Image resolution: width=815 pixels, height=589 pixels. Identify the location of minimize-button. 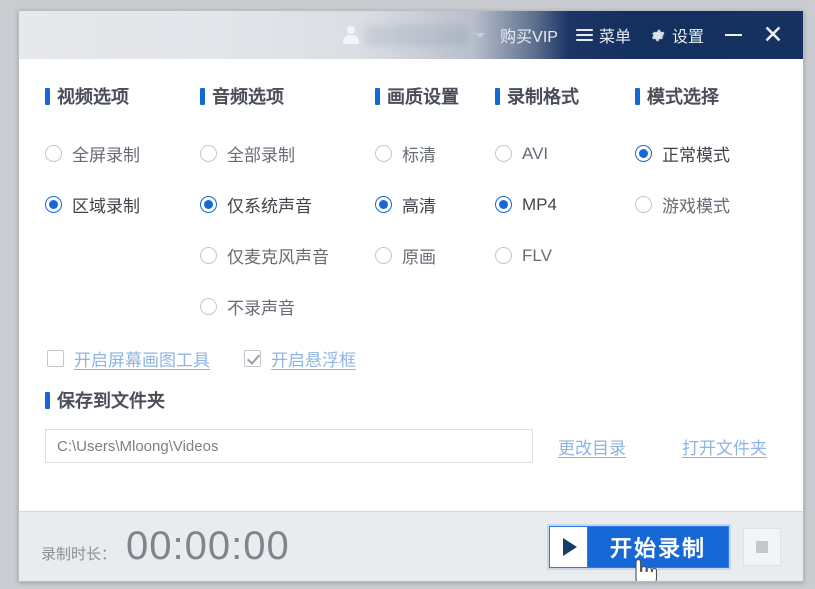
(733, 35).